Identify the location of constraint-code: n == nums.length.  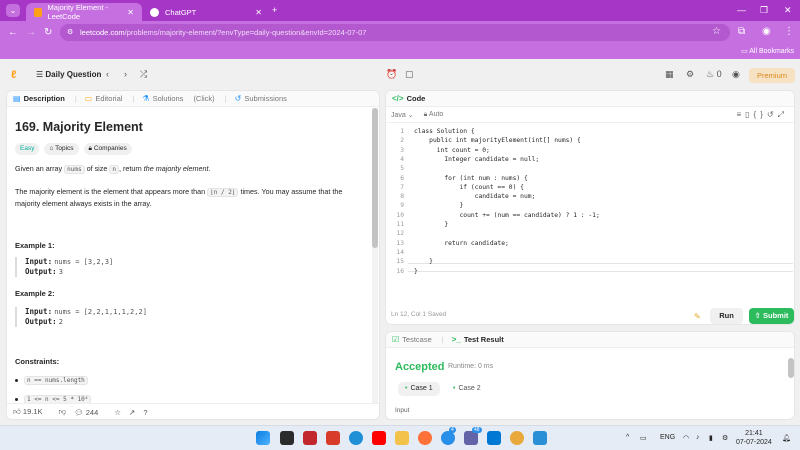
(56, 380).